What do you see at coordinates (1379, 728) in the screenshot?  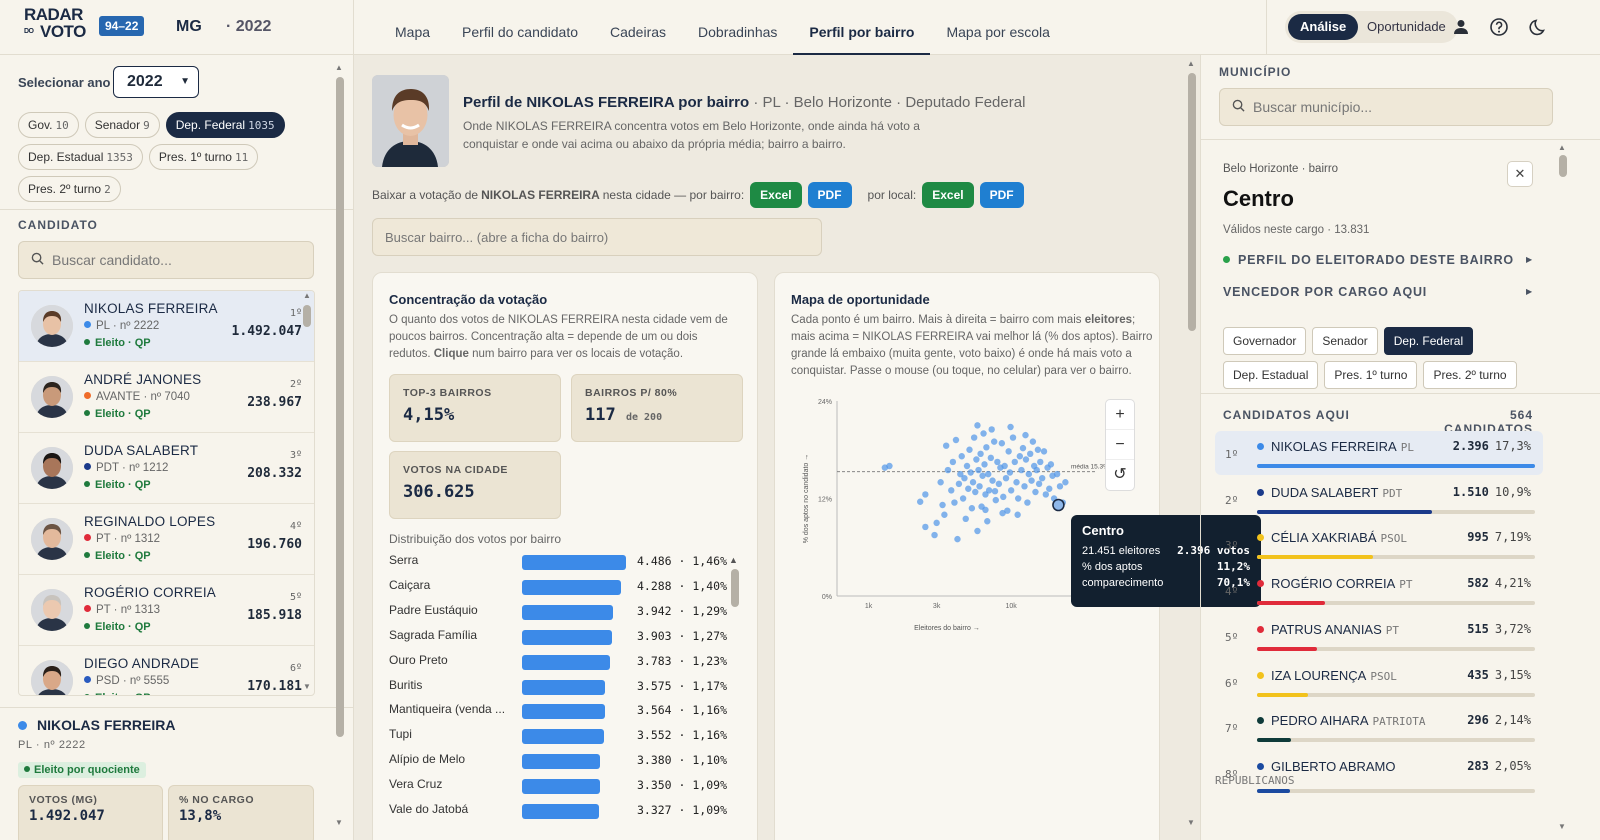 I see `candidate-here-row: 7º PEDRO AIHARA PATRIOTA 296 2,14%` at bounding box center [1379, 728].